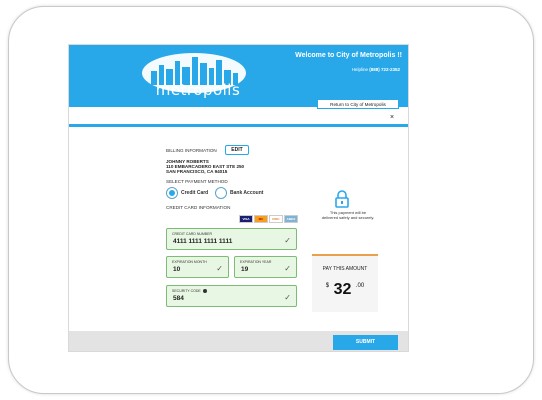 The image size is (542, 400). I want to click on bank-account-radio, so click(221, 193).